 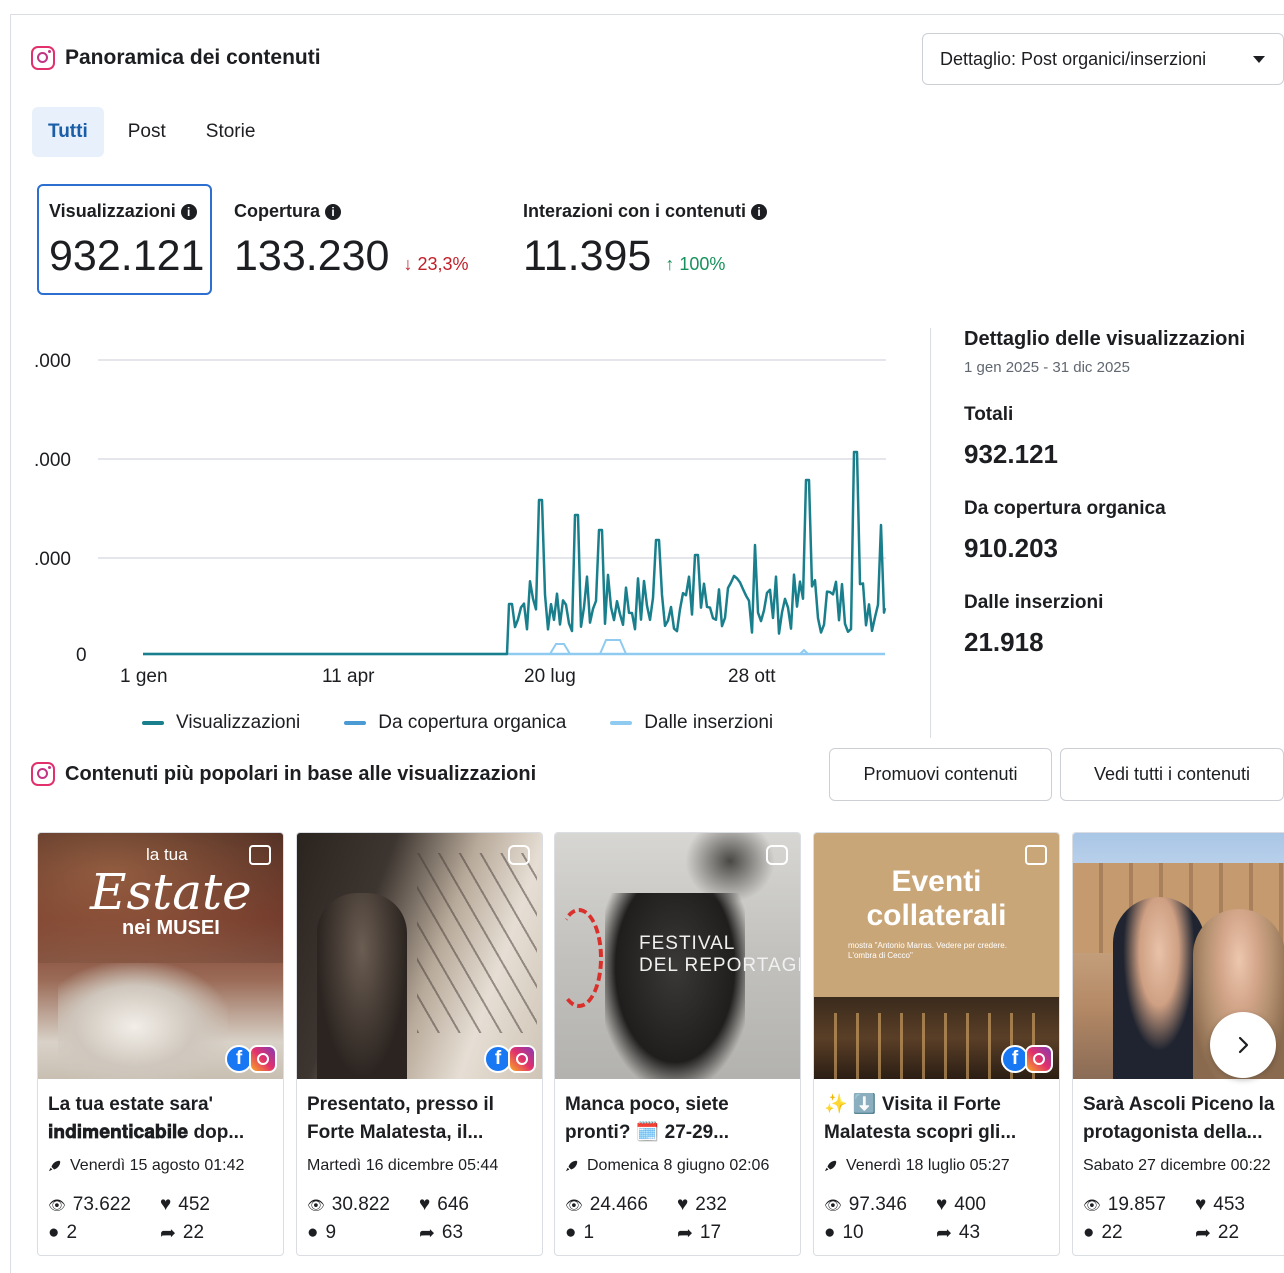 I want to click on detail-dropdown-label: Dettaglio: Post organici/inserzioni, so click(x=1073, y=58).